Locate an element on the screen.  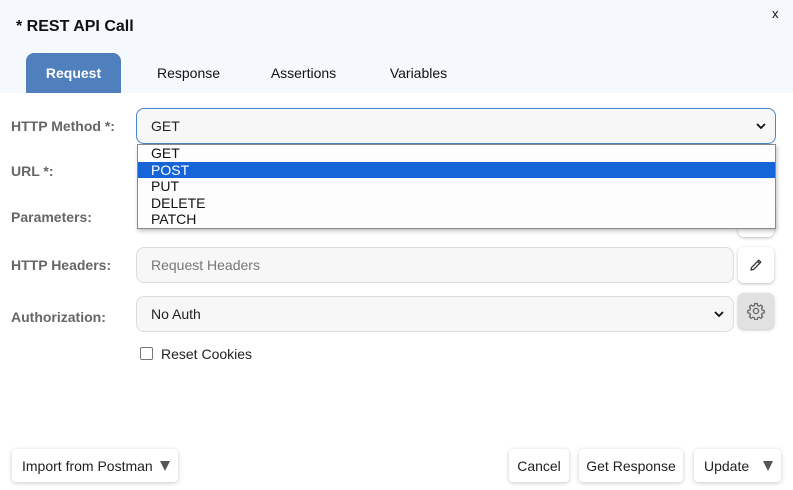
import-label: Import from Postman is located at coordinates (87, 465).